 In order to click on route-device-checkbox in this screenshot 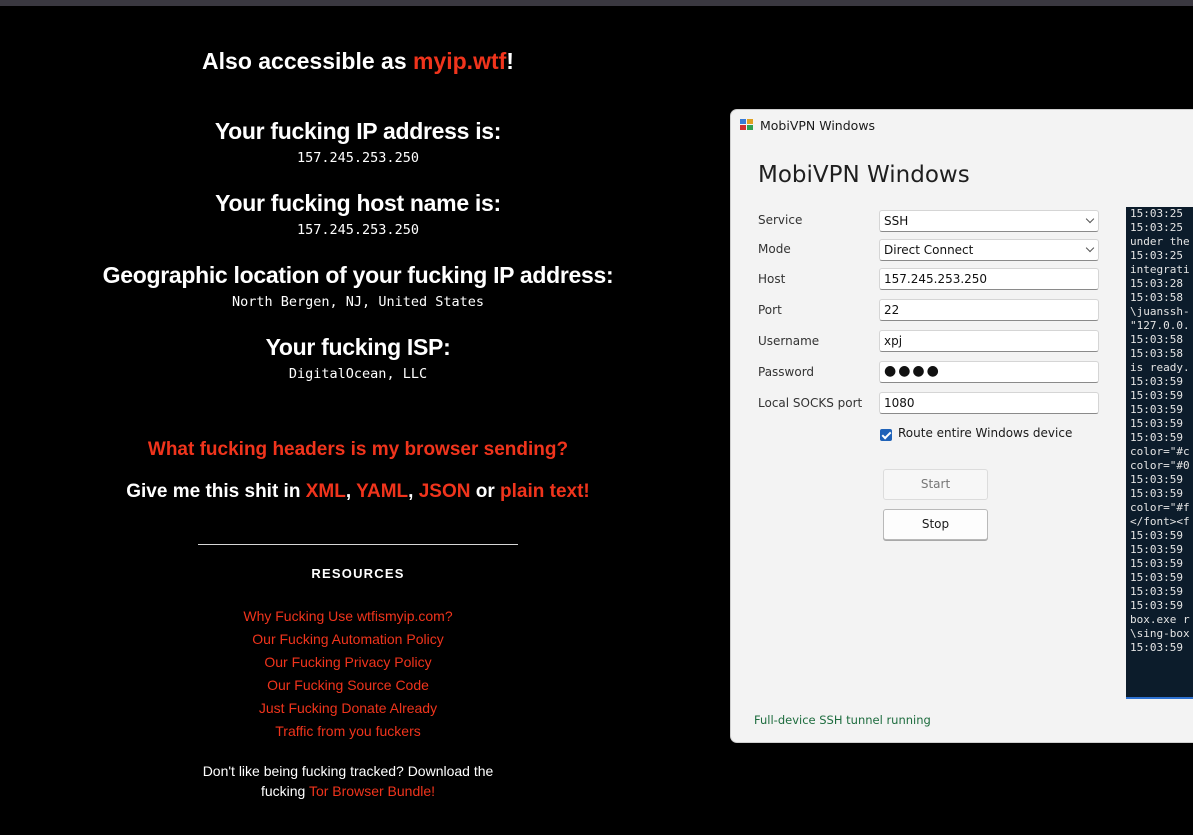, I will do `click(886, 435)`.